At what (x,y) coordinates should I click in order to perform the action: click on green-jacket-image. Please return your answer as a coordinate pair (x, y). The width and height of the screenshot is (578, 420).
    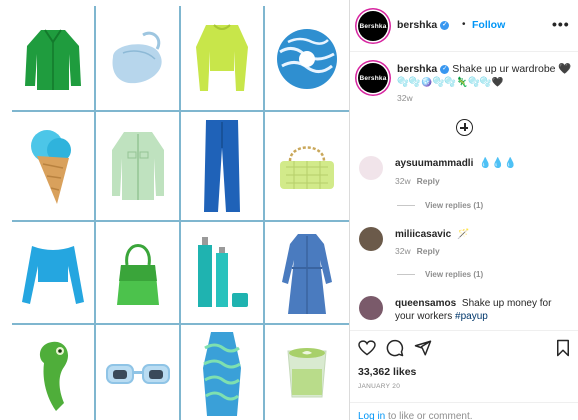
    Looking at the image, I should click on (53, 59).